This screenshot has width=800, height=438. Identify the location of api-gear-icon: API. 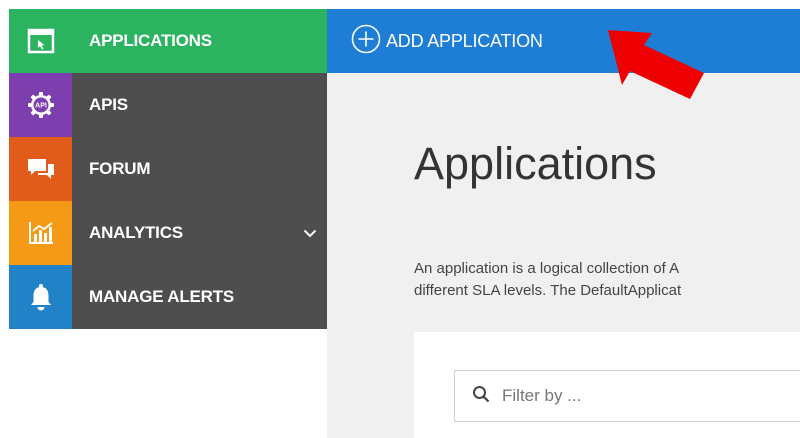
(40, 105).